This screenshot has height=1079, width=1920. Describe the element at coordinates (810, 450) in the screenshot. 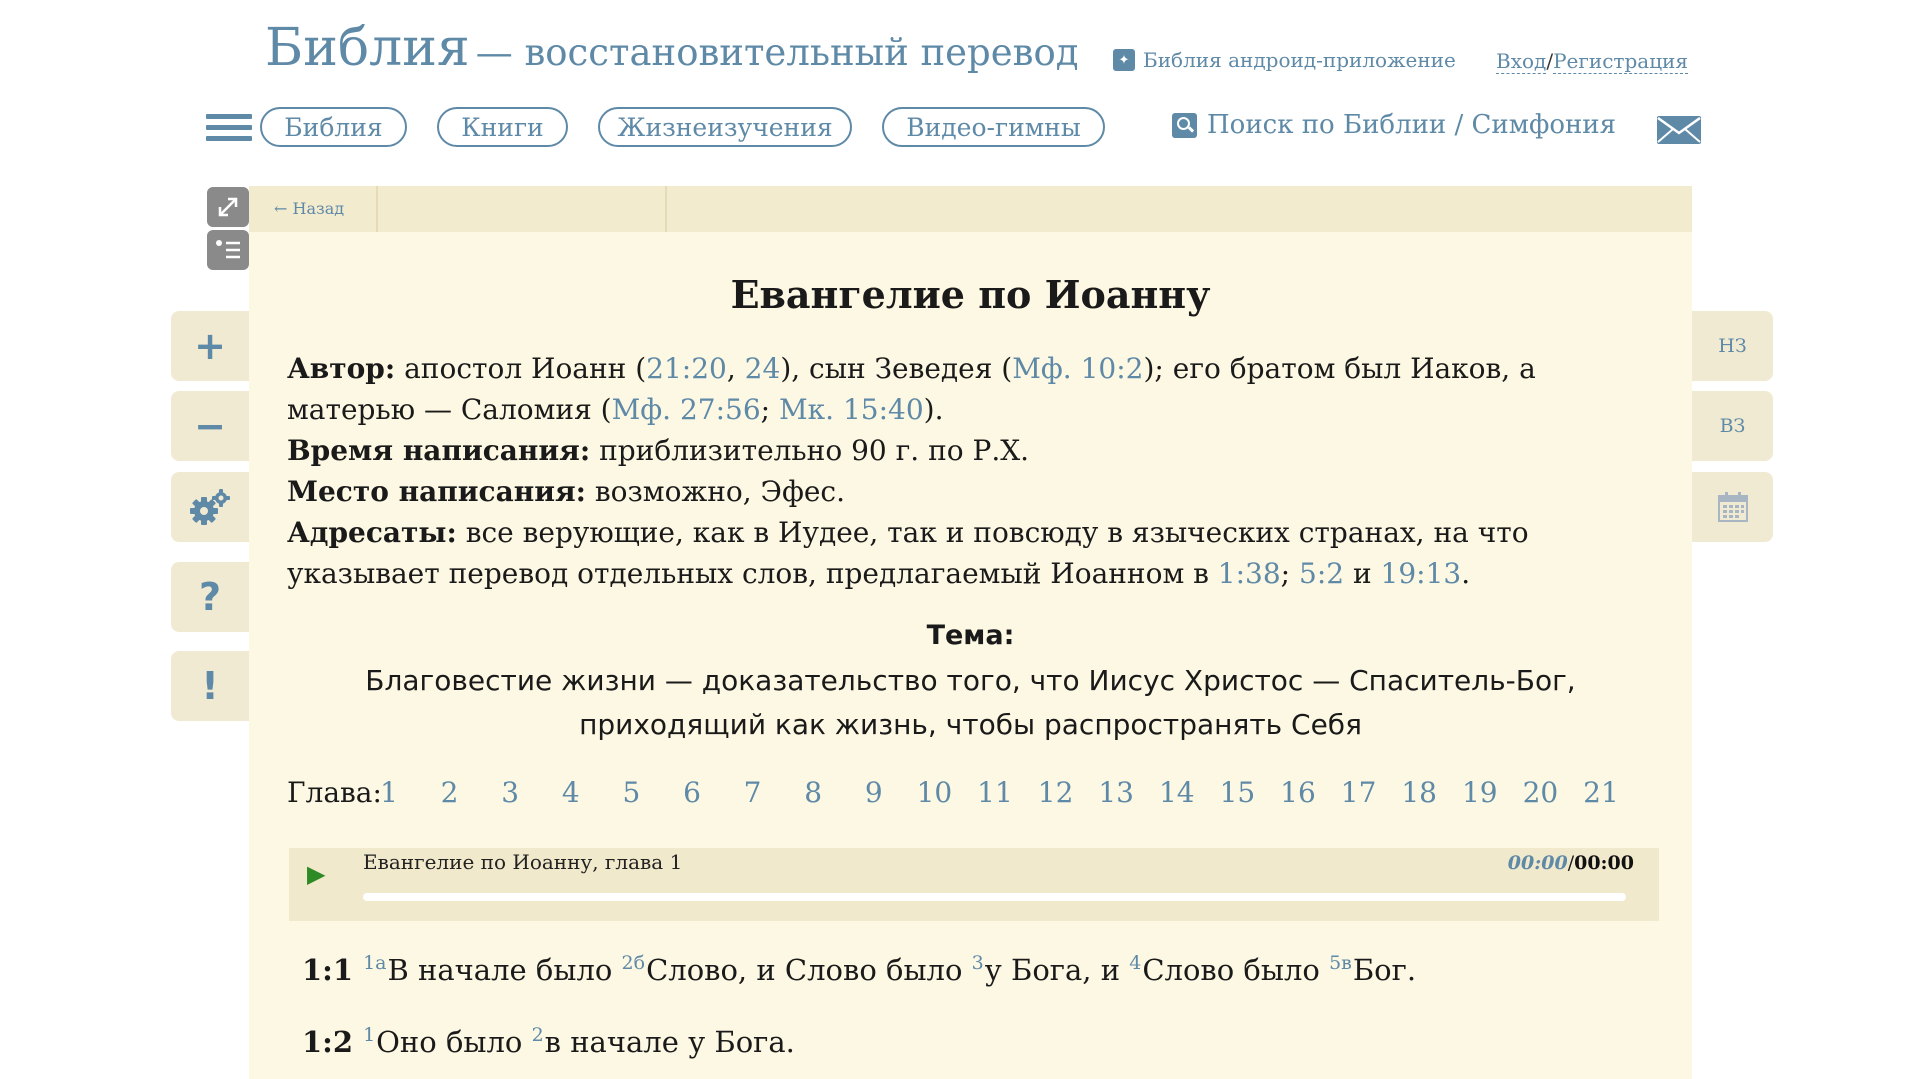

I see `time-text: приблизительно 90 г. по Р.Х.` at that location.